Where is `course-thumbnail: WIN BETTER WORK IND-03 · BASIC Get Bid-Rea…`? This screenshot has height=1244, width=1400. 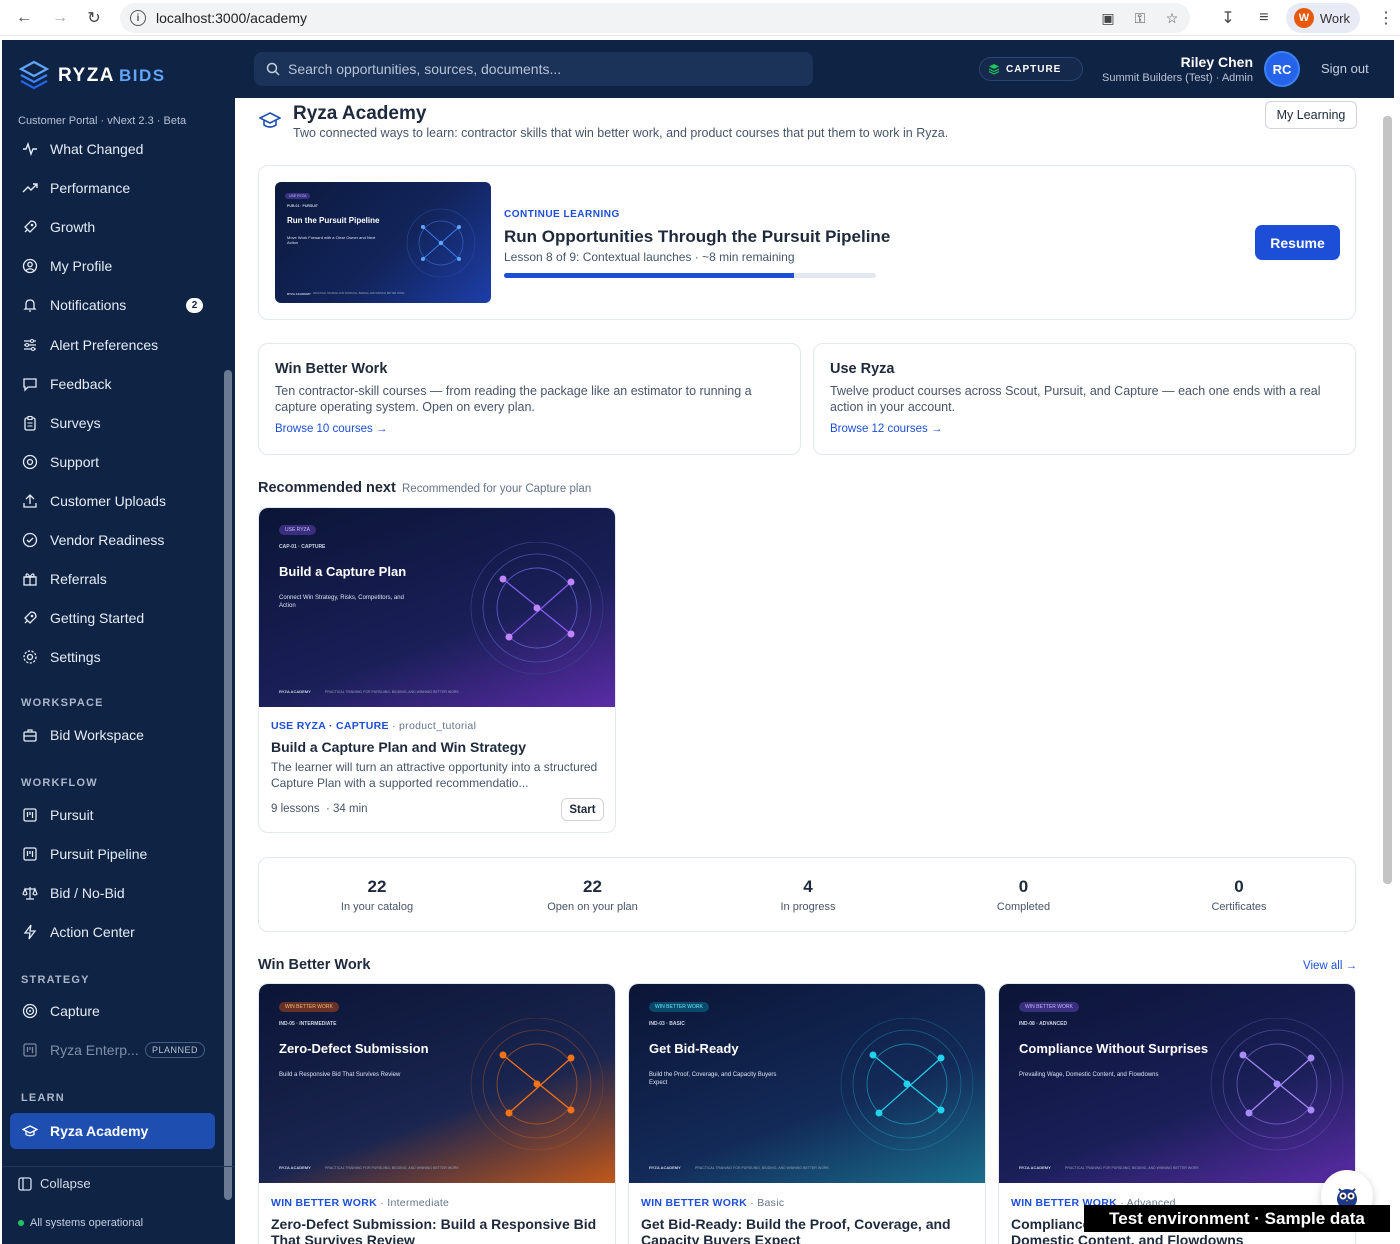 course-thumbnail: WIN BETTER WORK IND-03 · BASIC Get Bid-Rea… is located at coordinates (807, 1083).